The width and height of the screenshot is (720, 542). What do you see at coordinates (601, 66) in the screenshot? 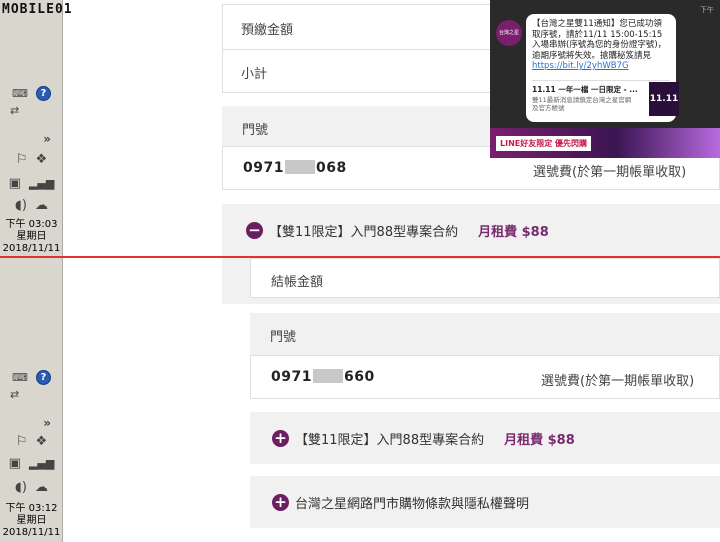
I see `message-link: https://bit.ly/2yhWB7G` at bounding box center [601, 66].